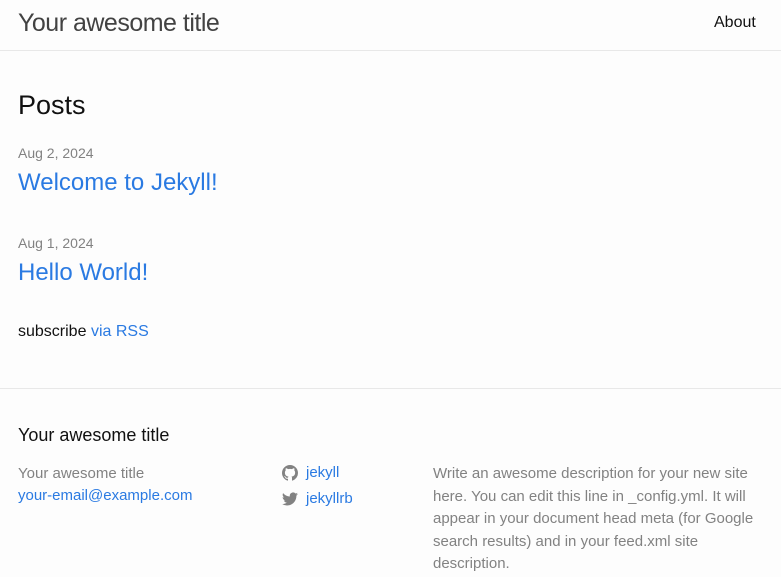 Image resolution: width=781 pixels, height=577 pixels. What do you see at coordinates (322, 473) in the screenshot?
I see `github-link: jekyll` at bounding box center [322, 473].